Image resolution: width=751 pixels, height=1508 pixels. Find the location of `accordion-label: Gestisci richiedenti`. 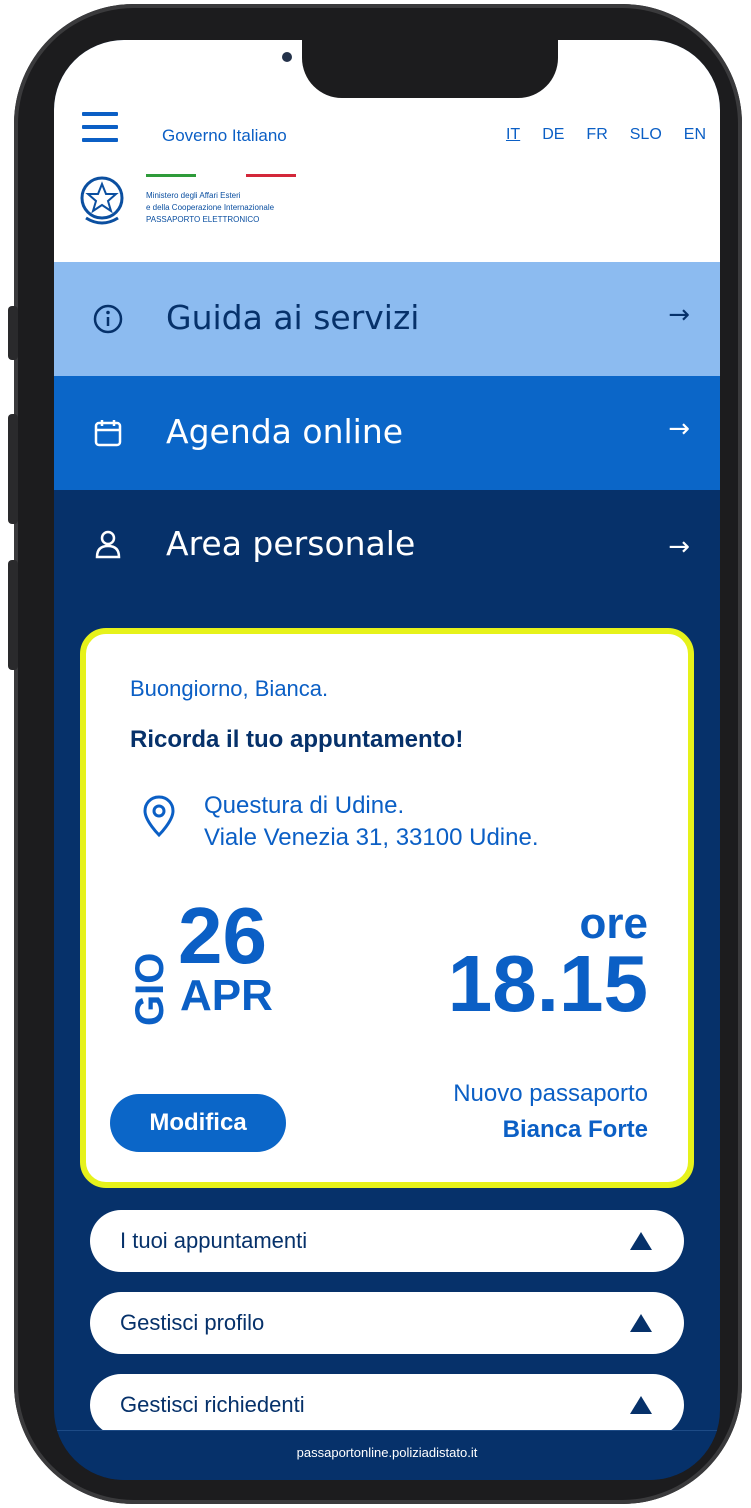

accordion-label: Gestisci richiedenti is located at coordinates (212, 1404).